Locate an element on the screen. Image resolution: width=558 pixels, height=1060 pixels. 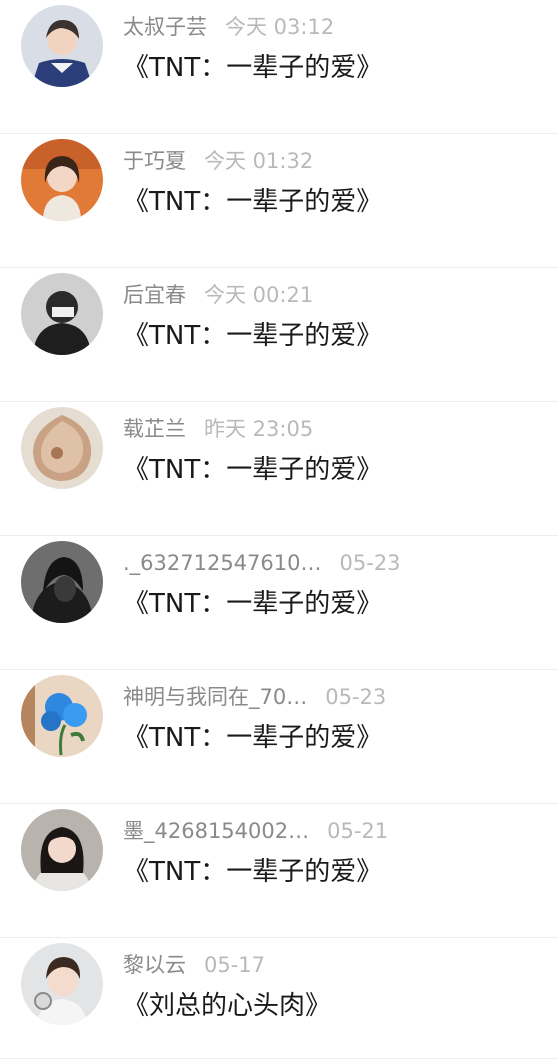
message-item: 神明与我同在_70… 05-23 《TNT：一辈子的爱》 is located at coordinates (279, 737).